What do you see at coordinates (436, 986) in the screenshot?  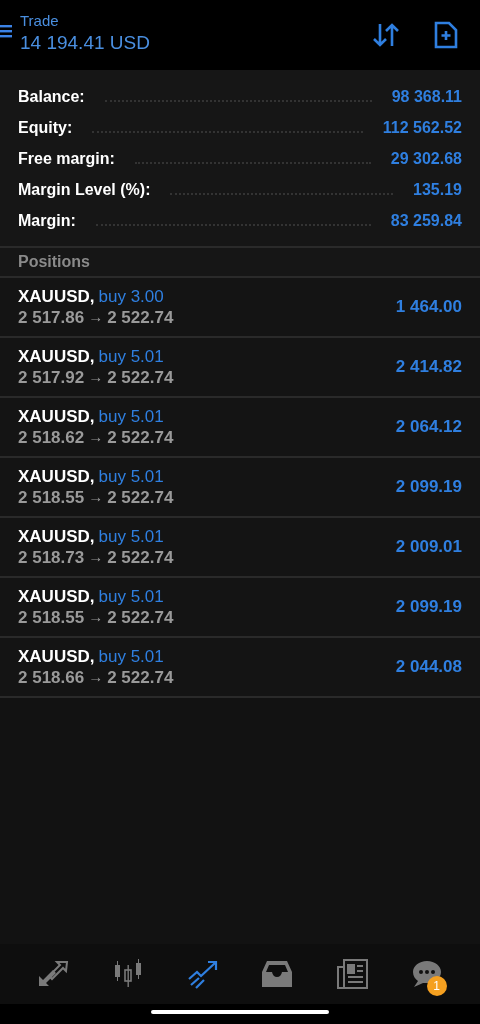 I see `notification-badge: 1` at bounding box center [436, 986].